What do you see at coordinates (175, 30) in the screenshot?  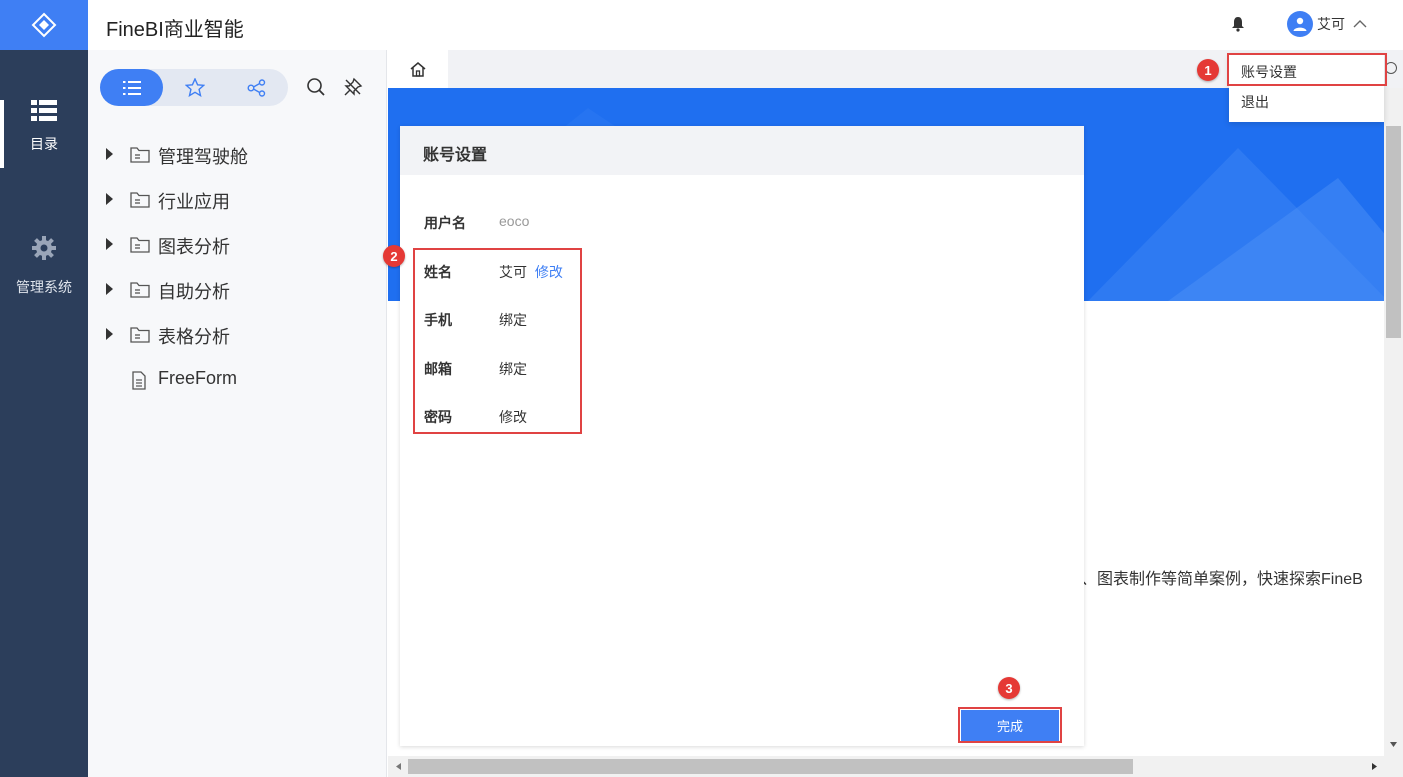 I see `app-title: FineBI商业智能` at bounding box center [175, 30].